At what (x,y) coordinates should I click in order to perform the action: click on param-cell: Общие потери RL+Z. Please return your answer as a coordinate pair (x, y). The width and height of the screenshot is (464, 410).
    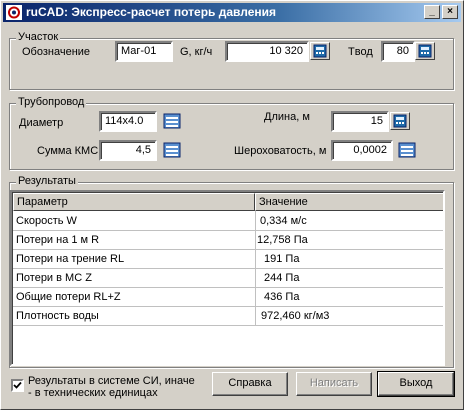
    Looking at the image, I should click on (68, 297).